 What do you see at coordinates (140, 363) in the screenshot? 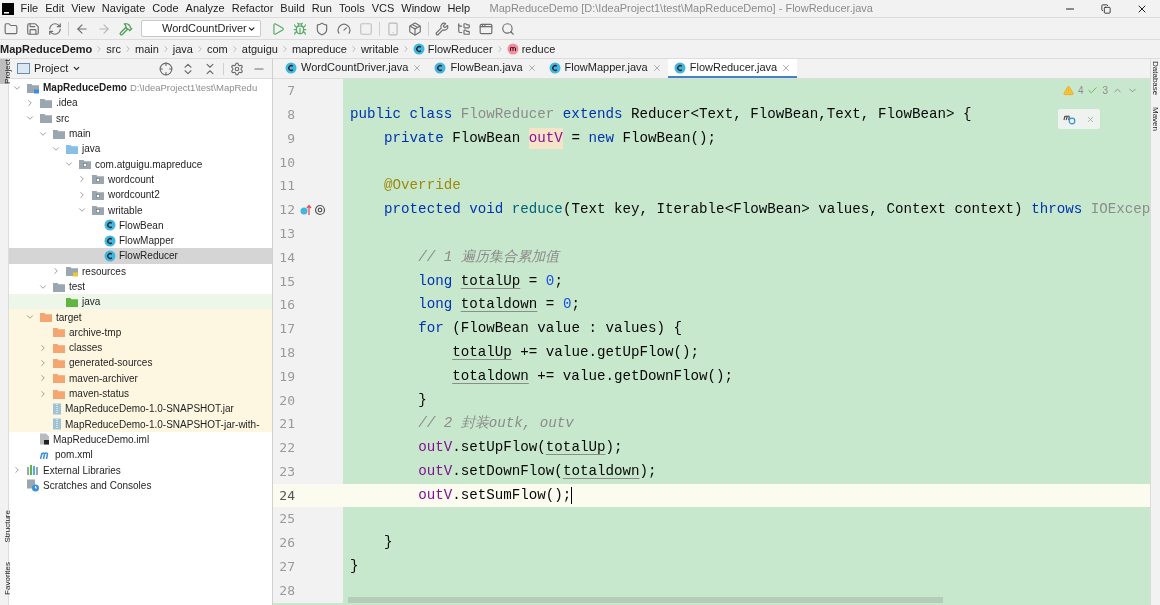
I see `tree-item: generated-sources` at bounding box center [140, 363].